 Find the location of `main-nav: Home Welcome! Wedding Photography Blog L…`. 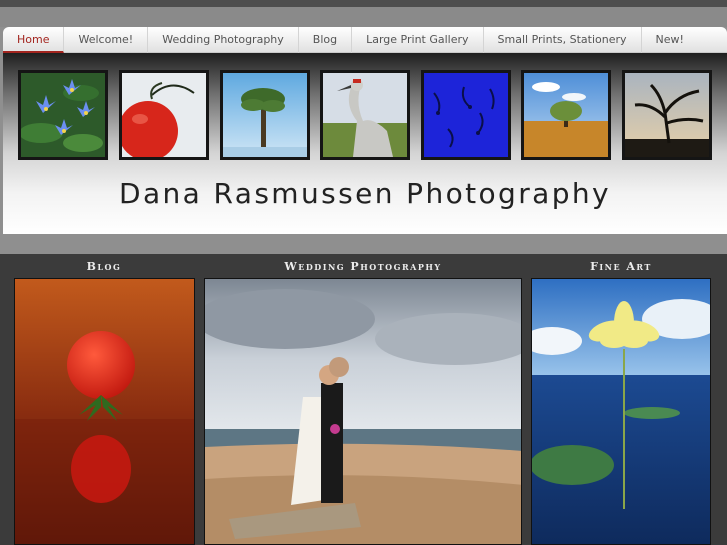

main-nav: Home Welcome! Wedding Photography Blog L… is located at coordinates (365, 39).